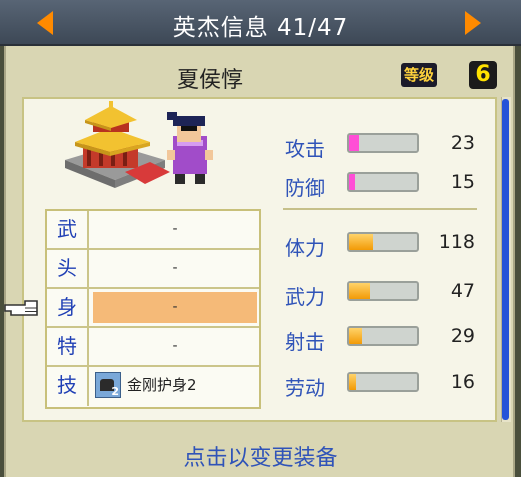 The height and width of the screenshot is (477, 521). Describe the element at coordinates (153, 269) in the screenshot. I see `equip-row-head: 头 -` at that location.